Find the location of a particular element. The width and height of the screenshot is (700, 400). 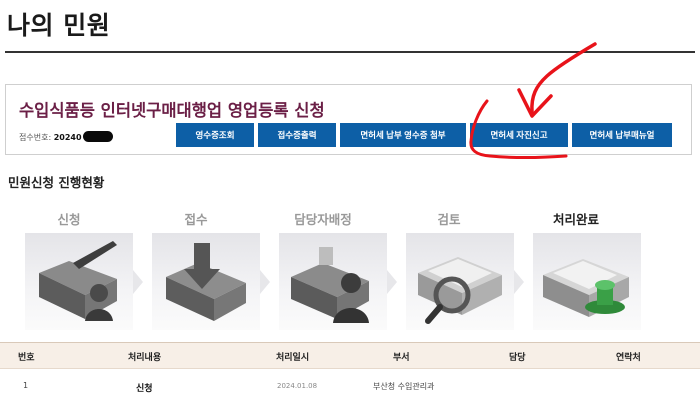

assign-folder-person-icon is located at coordinates (333, 281).